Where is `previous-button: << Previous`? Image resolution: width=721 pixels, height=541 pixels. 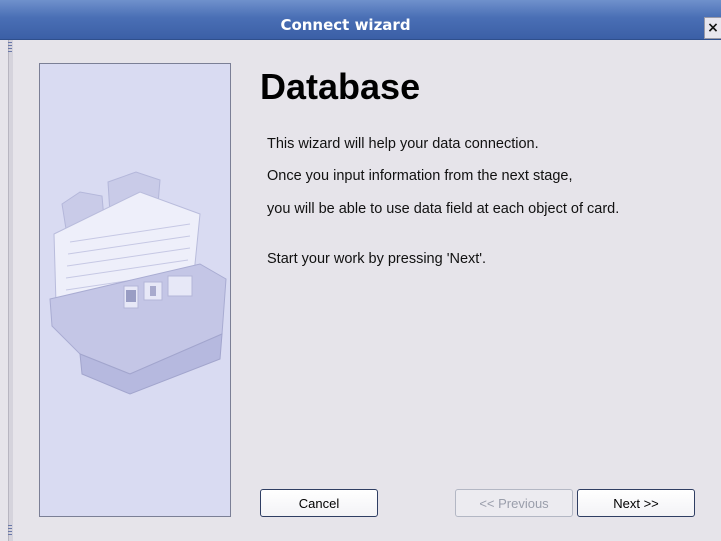 previous-button: << Previous is located at coordinates (514, 503).